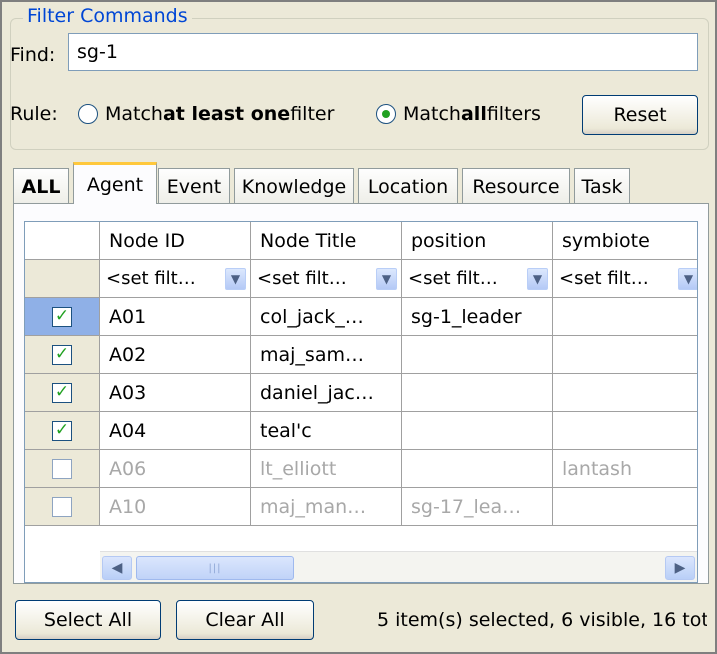 This screenshot has height=654, width=717. What do you see at coordinates (326, 241) in the screenshot?
I see `column-header-node-title: Node Title` at bounding box center [326, 241].